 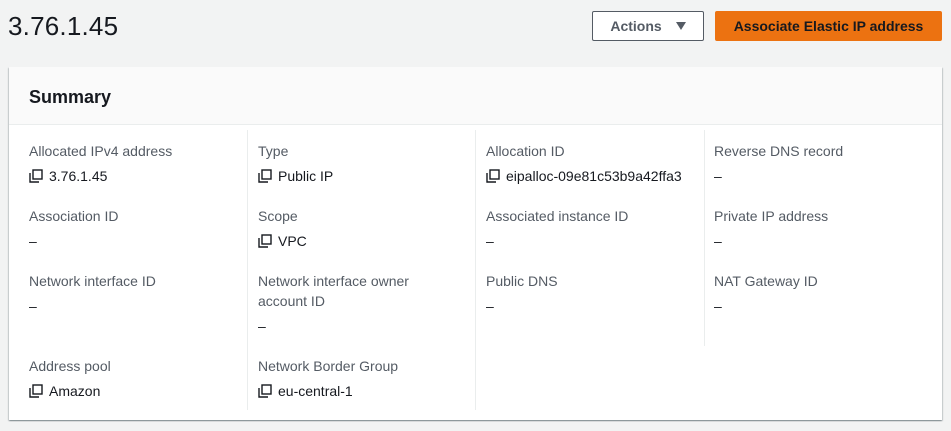 What do you see at coordinates (819, 163) in the screenshot?
I see `field-reverse-dns: Reverse DNS record –` at bounding box center [819, 163].